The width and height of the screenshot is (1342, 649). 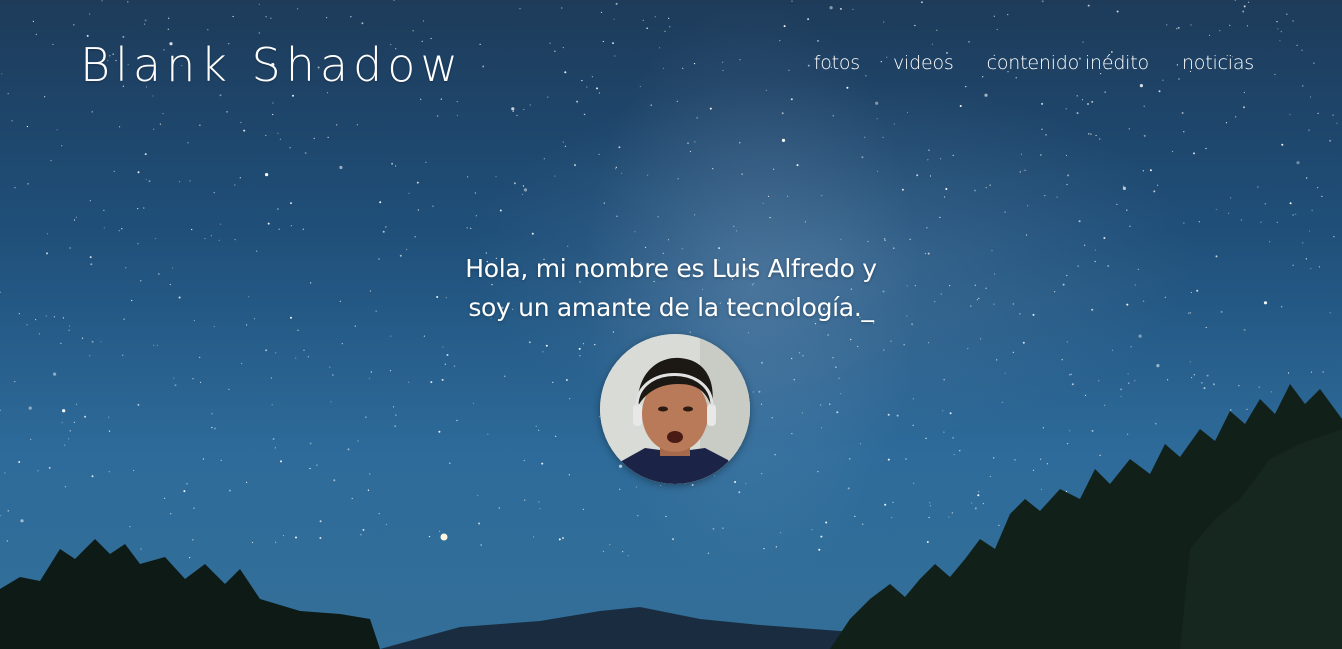 What do you see at coordinates (1218, 63) in the screenshot?
I see `nav-link-noticias: noticias` at bounding box center [1218, 63].